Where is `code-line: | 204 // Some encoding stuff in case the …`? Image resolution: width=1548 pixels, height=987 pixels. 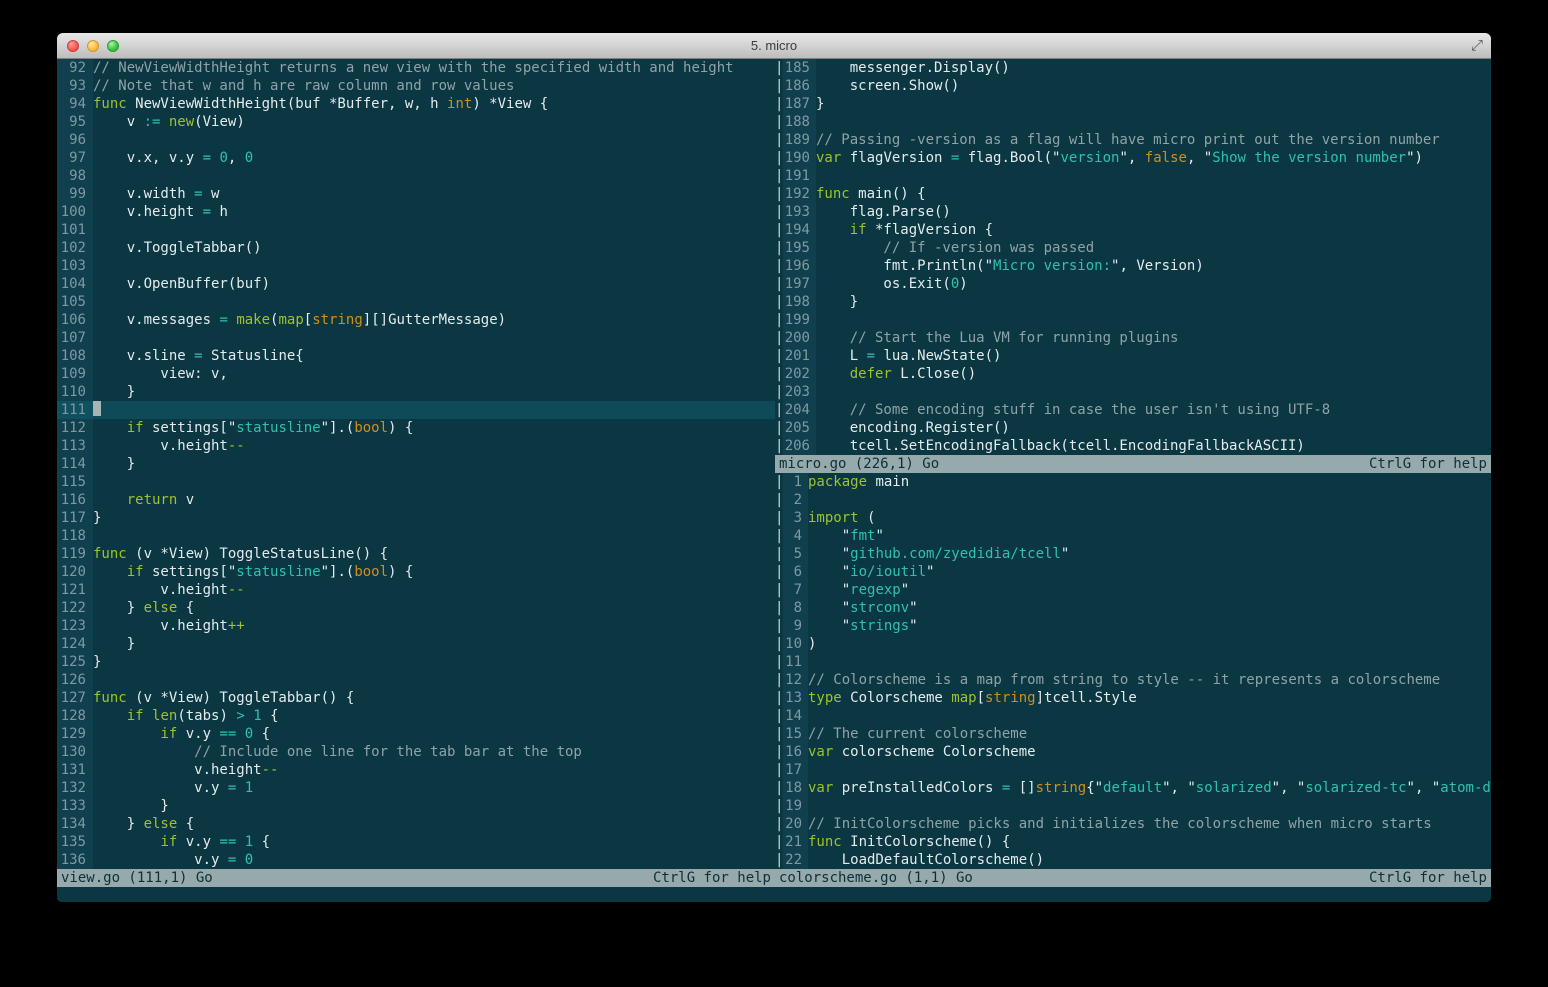
code-line: | 204 // Some encoding stuff in case the … is located at coordinates (1133, 410).